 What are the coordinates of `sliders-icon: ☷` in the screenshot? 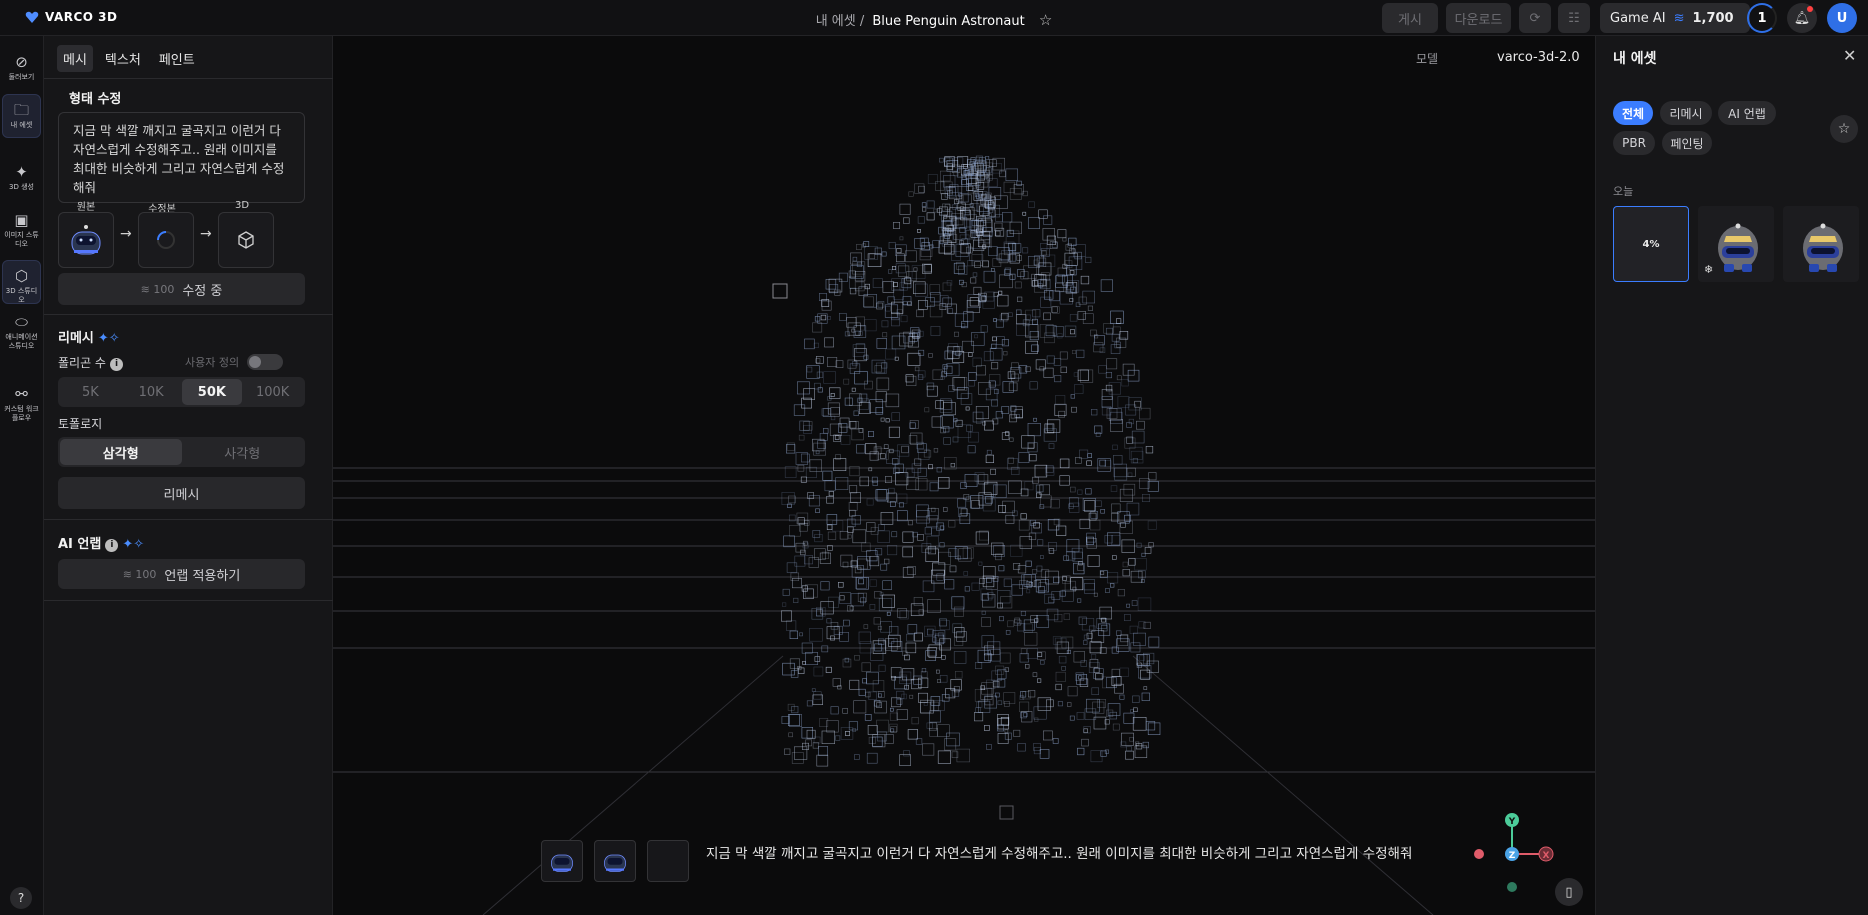 It's located at (1574, 18).